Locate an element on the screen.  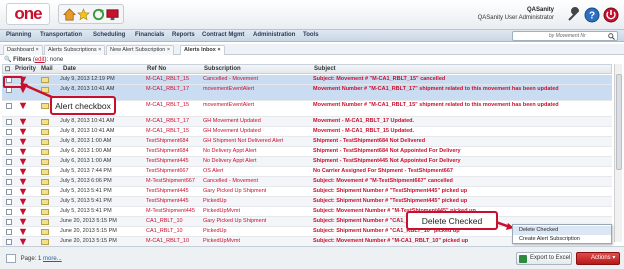
cell-ref-no: M-TestShipment667 is located at coordinates (170, 181).